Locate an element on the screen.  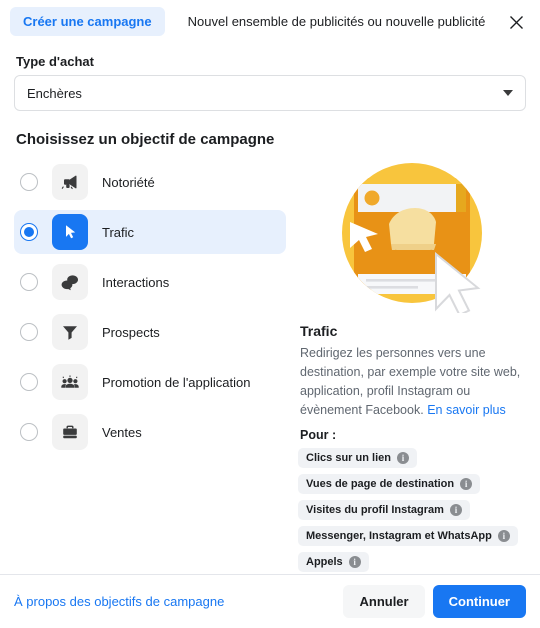
radio-promotion-application is located at coordinates (29, 382).